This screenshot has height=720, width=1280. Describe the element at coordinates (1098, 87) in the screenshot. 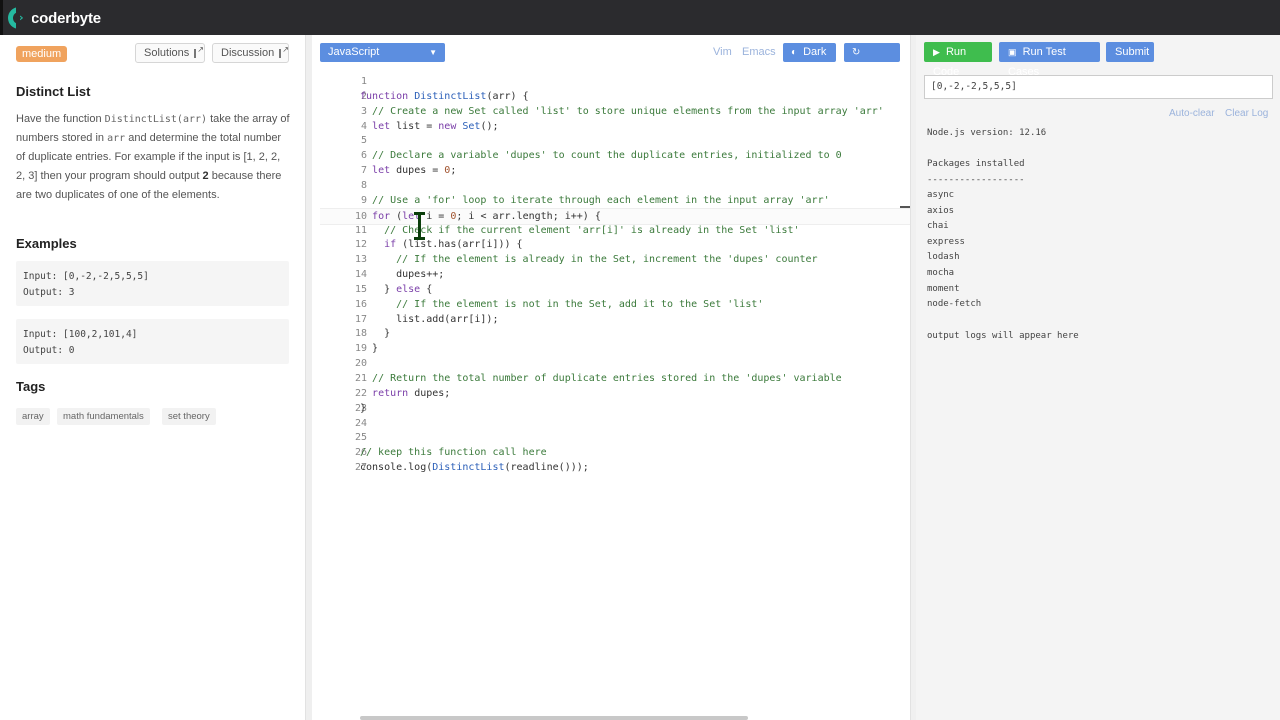

I see `test-input-field: [0,-2,-2,5,5,5]` at that location.